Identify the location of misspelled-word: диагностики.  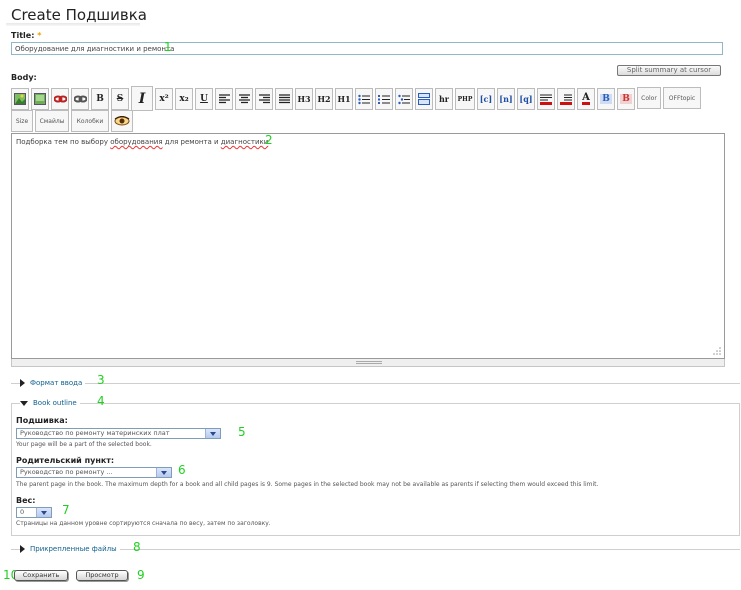
(244, 142).